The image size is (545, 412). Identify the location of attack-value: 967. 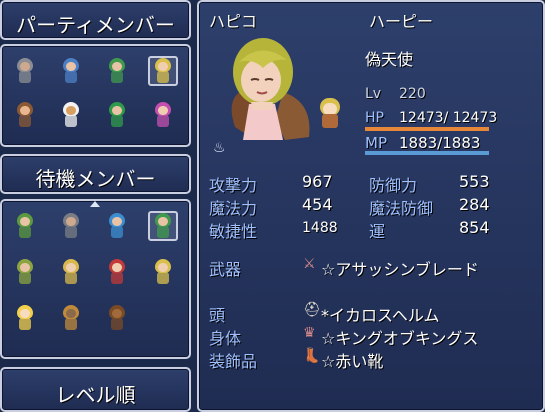
(317, 181).